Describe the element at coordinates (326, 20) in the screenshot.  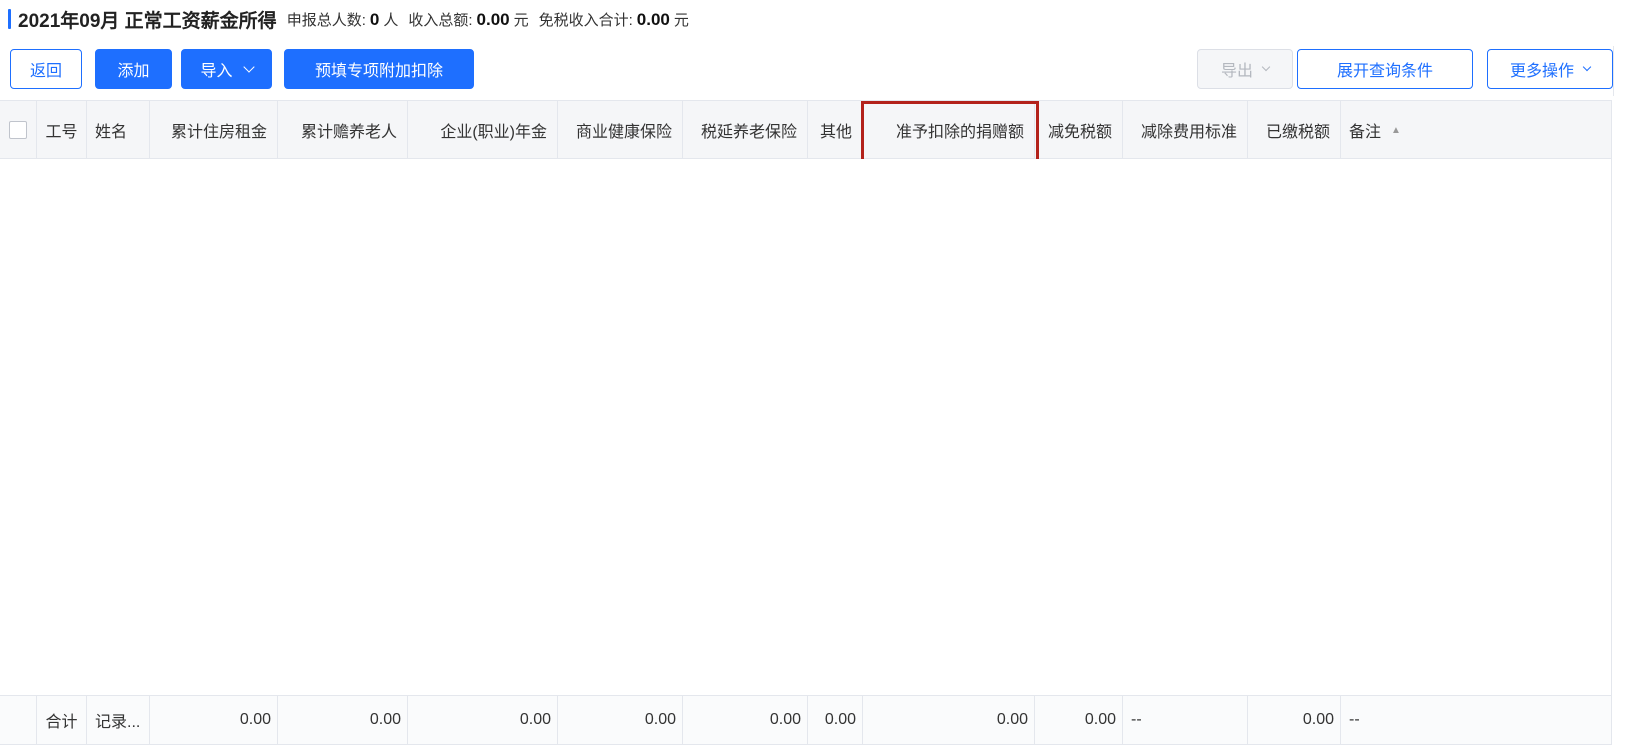
I see `stat-label: 申报总人数:` at that location.